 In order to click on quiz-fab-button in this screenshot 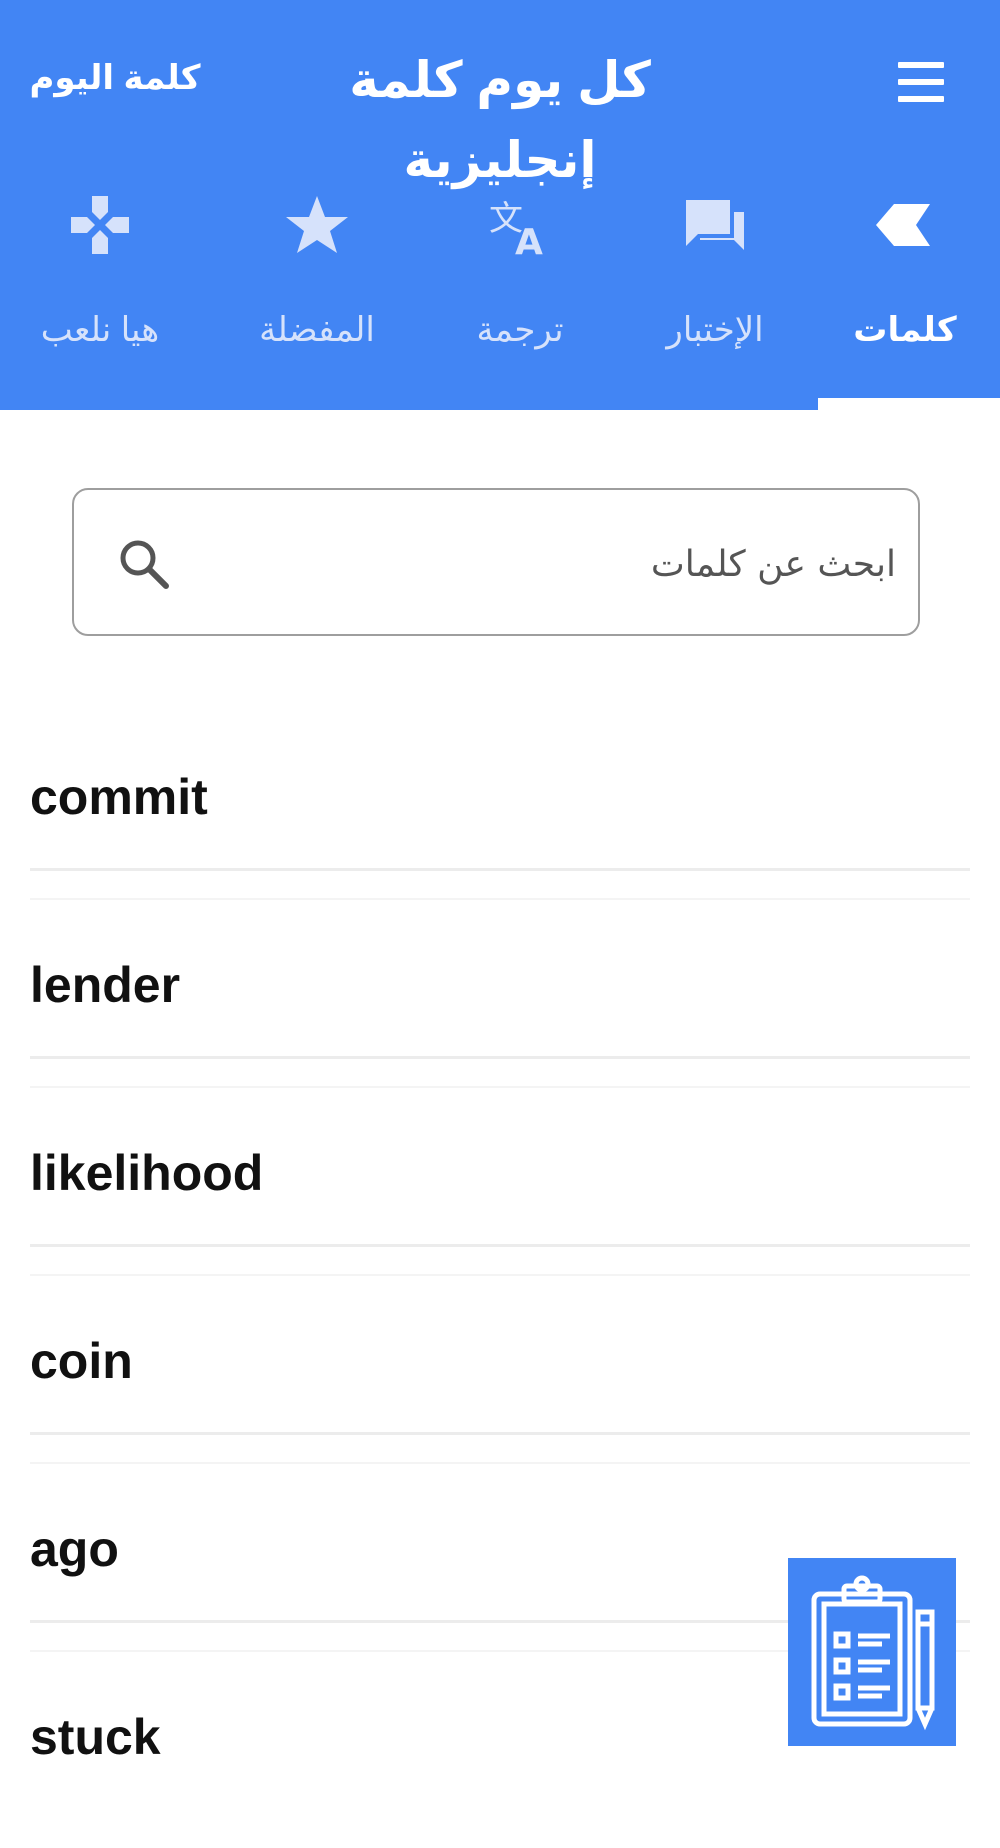, I will do `click(872, 1652)`.